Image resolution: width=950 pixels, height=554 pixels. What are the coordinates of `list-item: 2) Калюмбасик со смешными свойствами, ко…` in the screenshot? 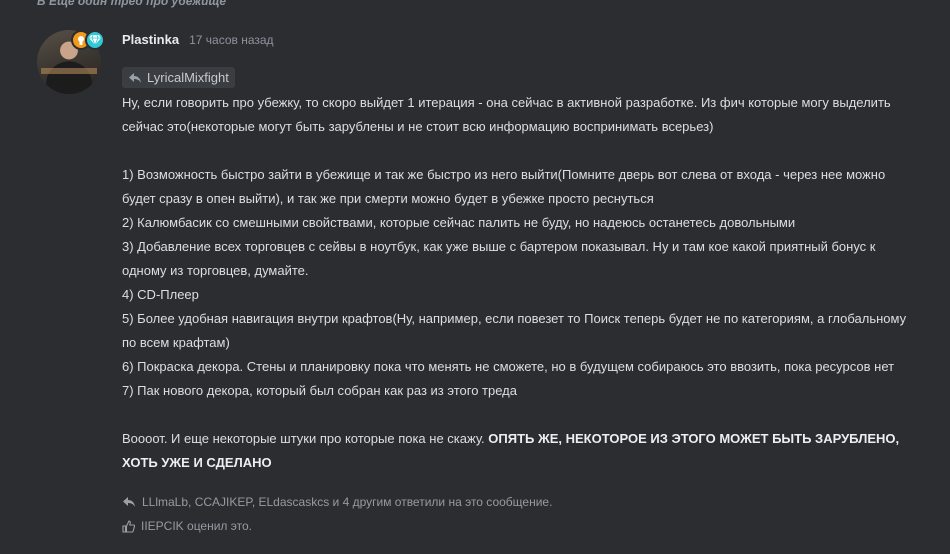 It's located at (459, 222).